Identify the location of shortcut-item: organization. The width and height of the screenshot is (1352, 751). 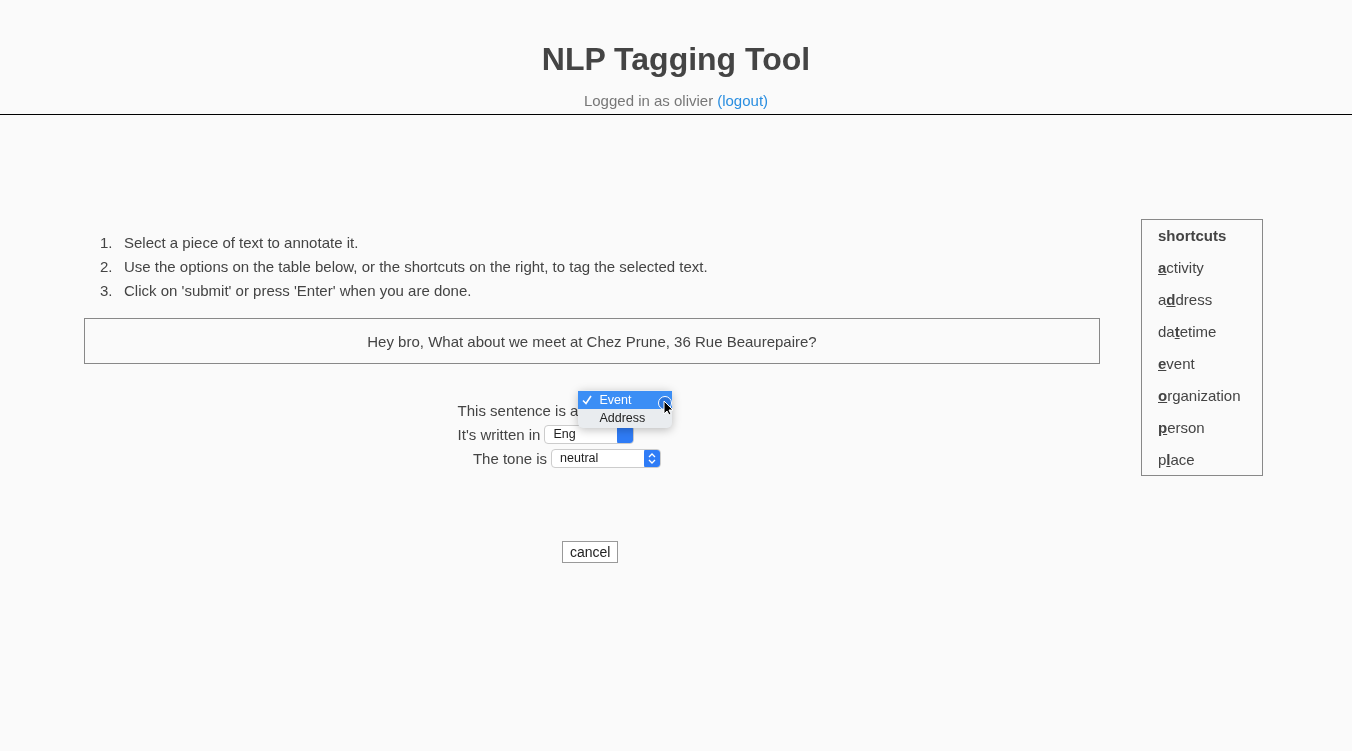
(1210, 402).